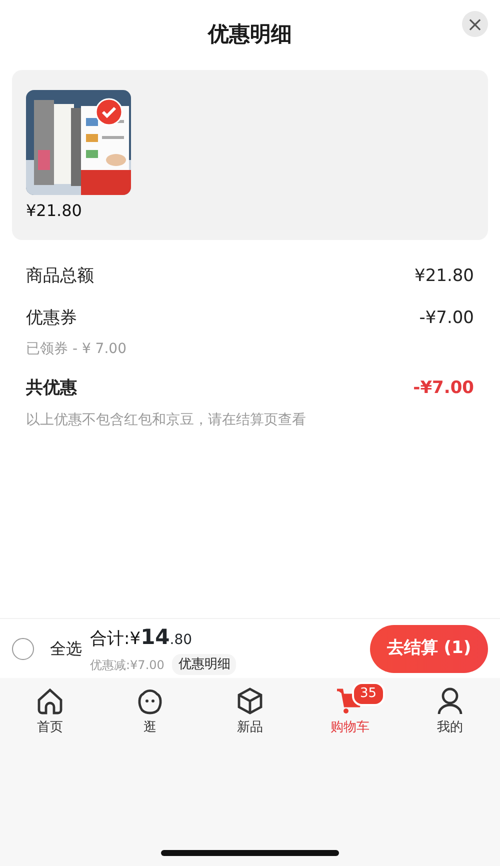 The height and width of the screenshot is (866, 500). I want to click on line-label: 优惠券, so click(51, 318).